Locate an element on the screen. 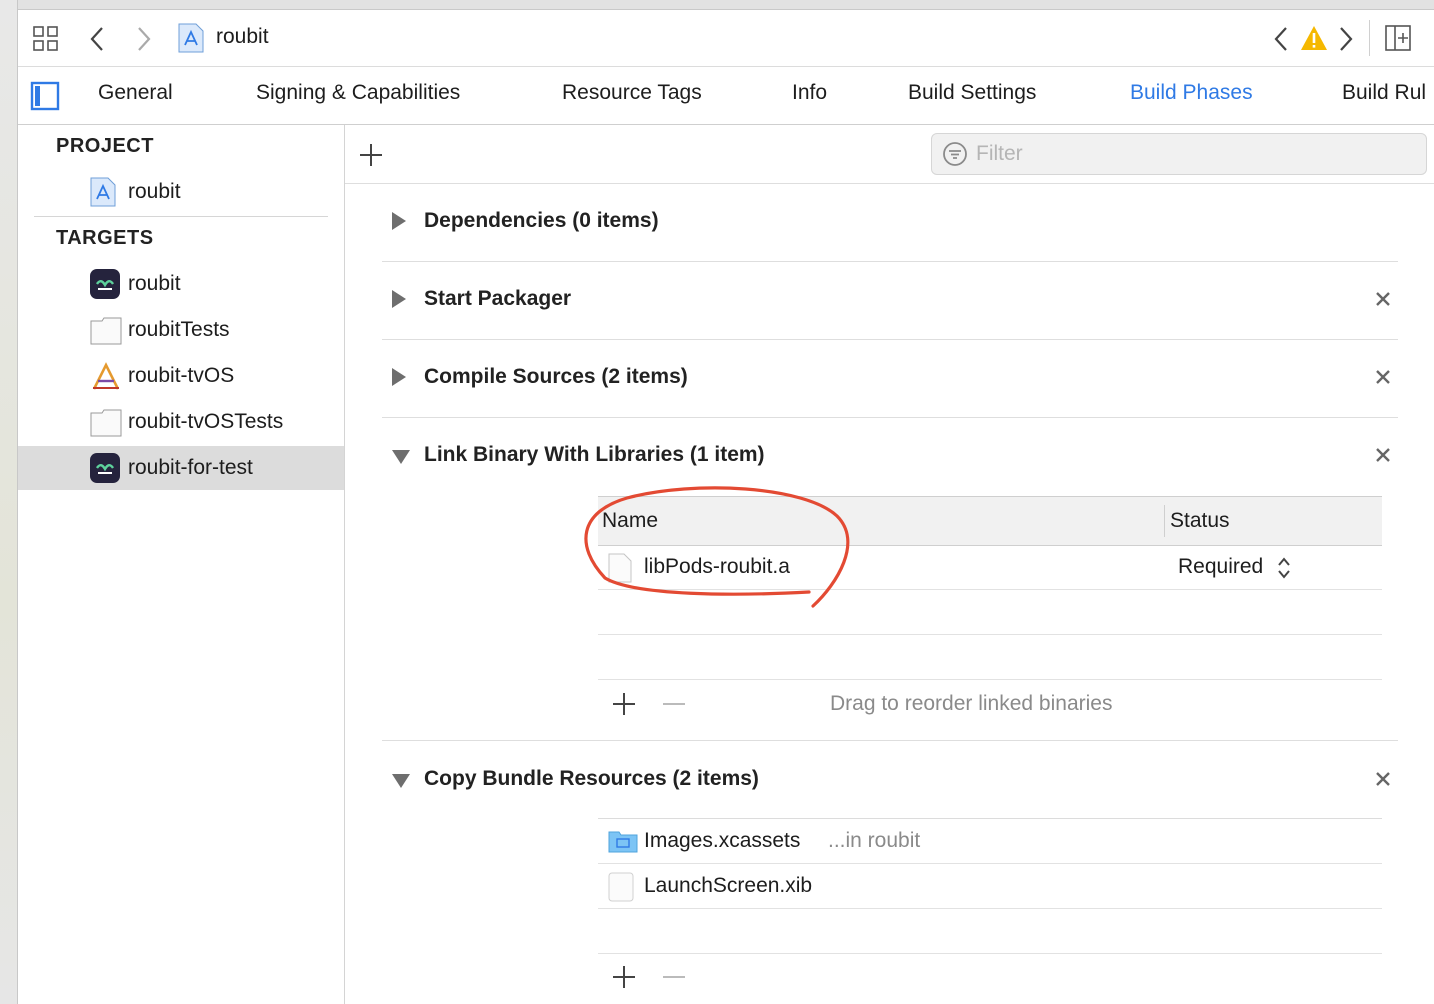 This screenshot has height=1004, width=1434. targets-header: TARGETS is located at coordinates (105, 238).